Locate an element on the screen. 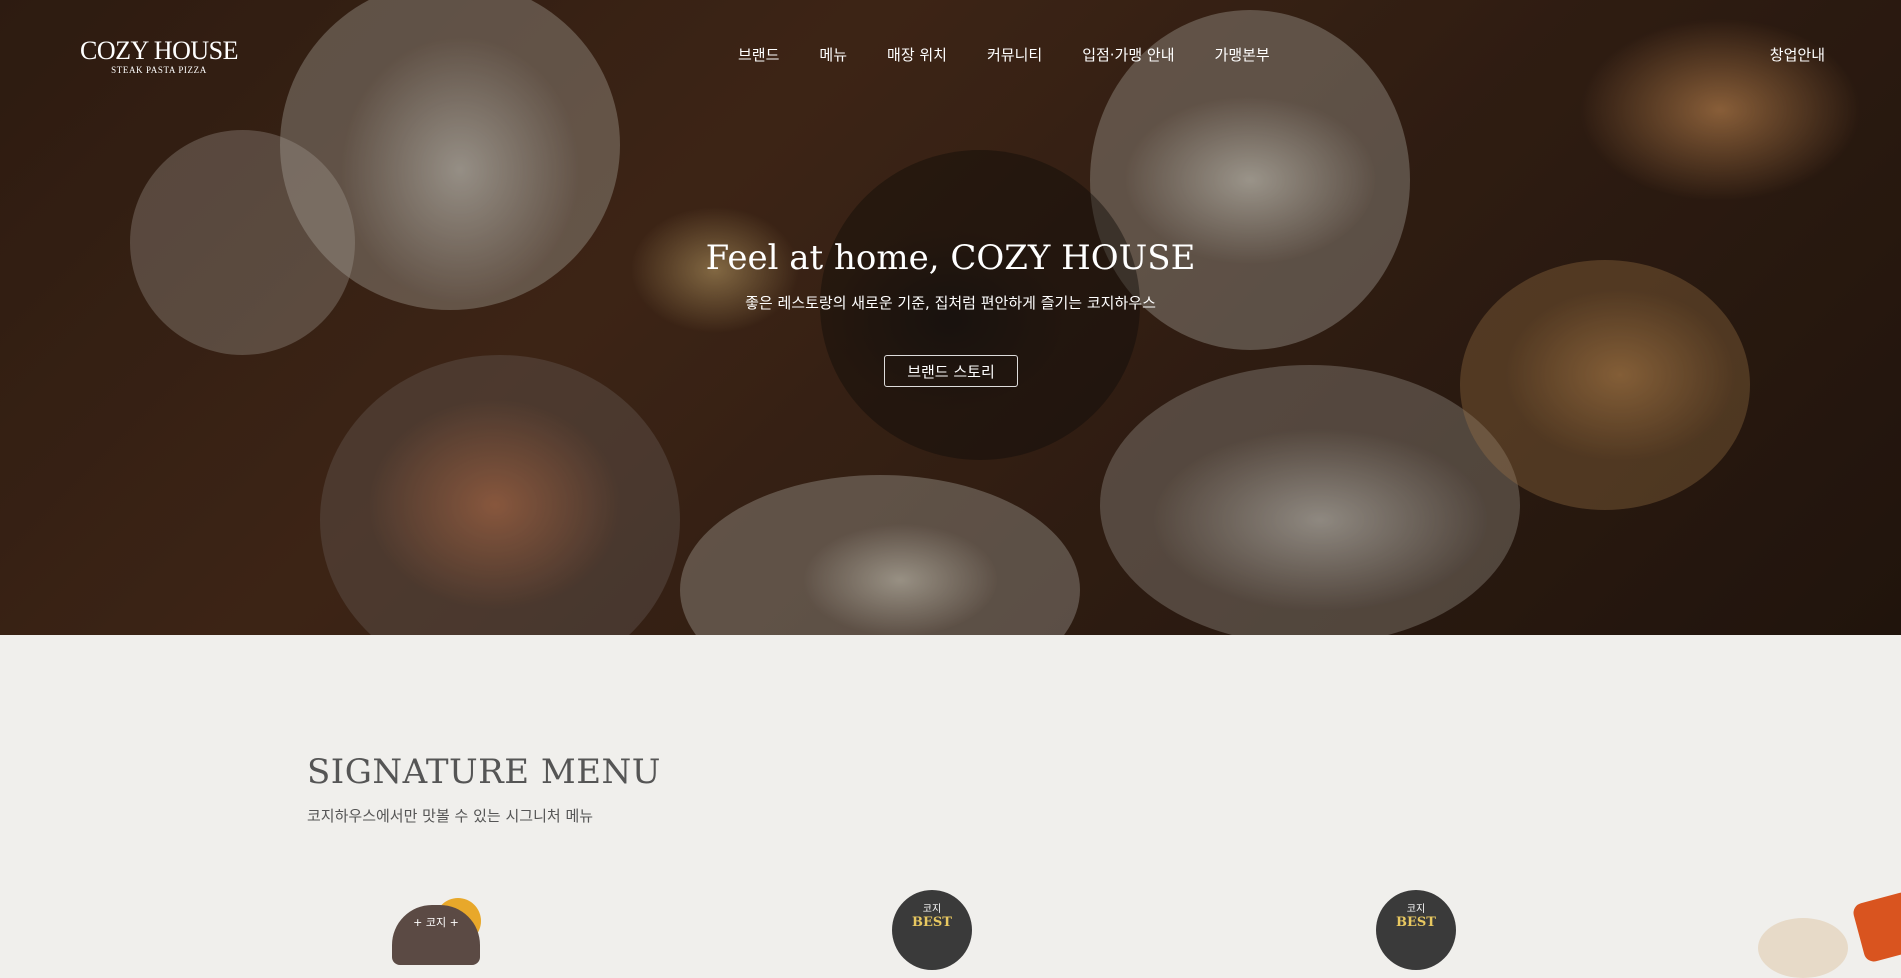 Image resolution: width=1901 pixels, height=978 pixels. brand-story-button: 브랜드 스토리 is located at coordinates (951, 371).